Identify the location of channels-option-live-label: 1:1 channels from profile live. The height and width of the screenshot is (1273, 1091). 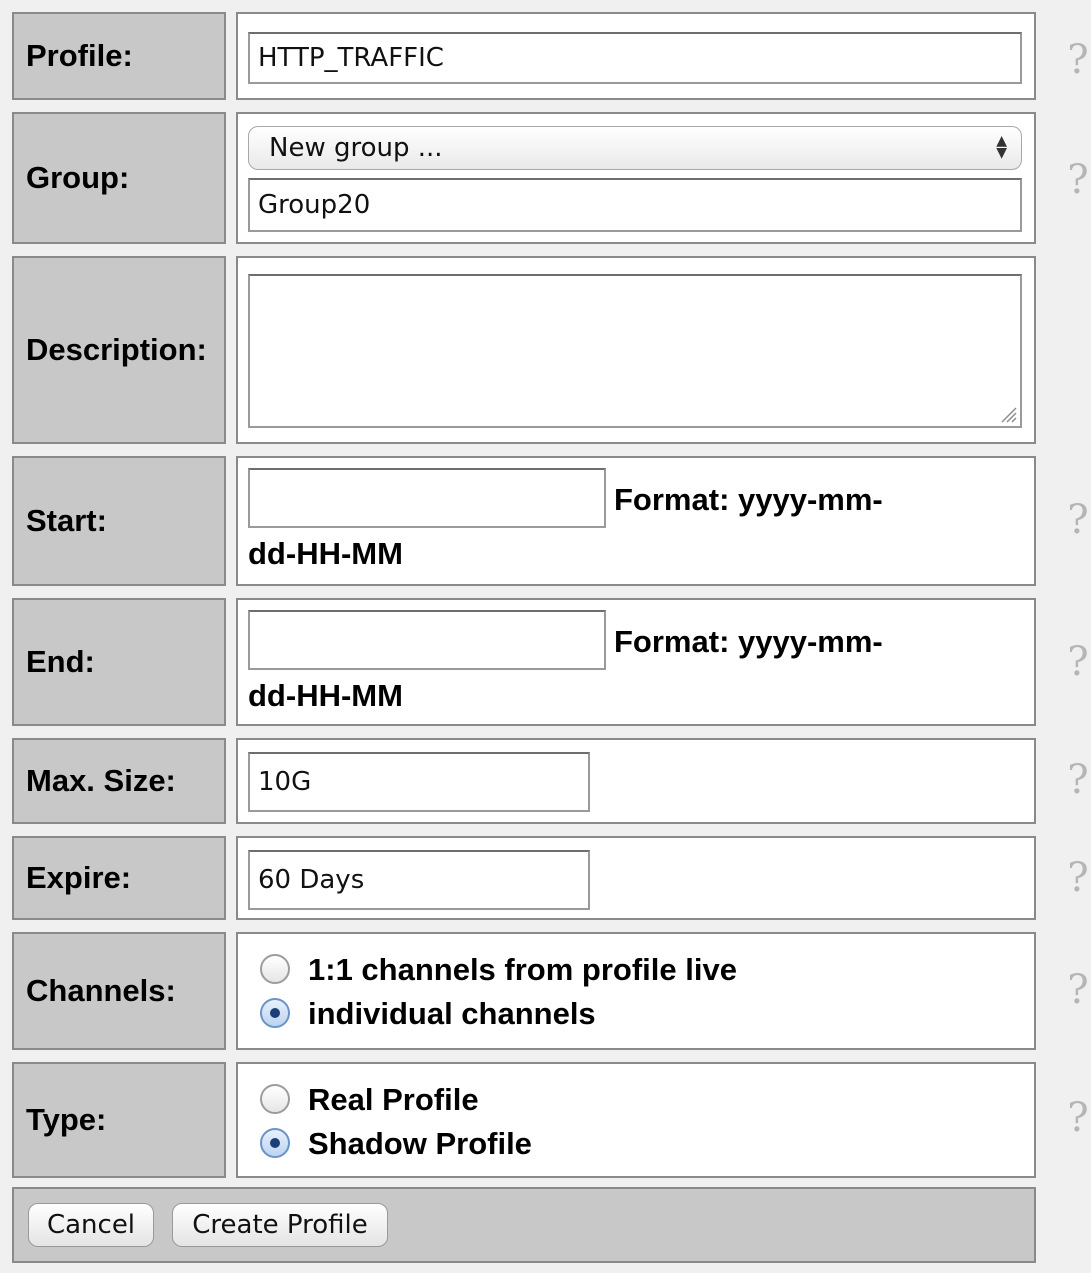
(522, 970).